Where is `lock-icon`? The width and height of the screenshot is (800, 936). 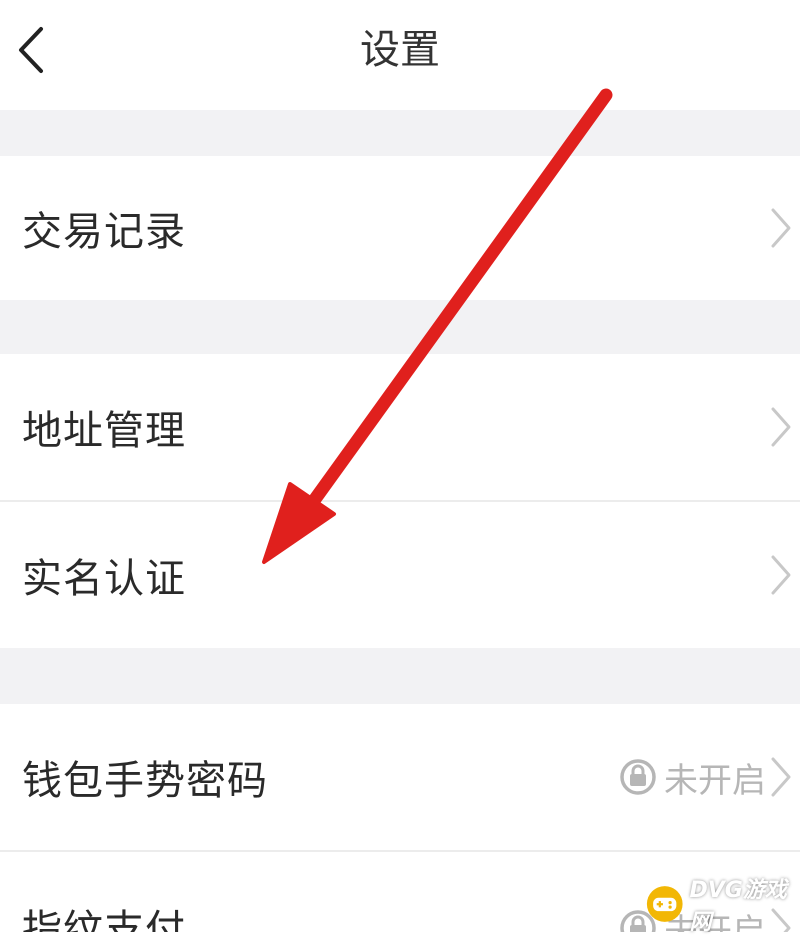 lock-icon is located at coordinates (638, 777).